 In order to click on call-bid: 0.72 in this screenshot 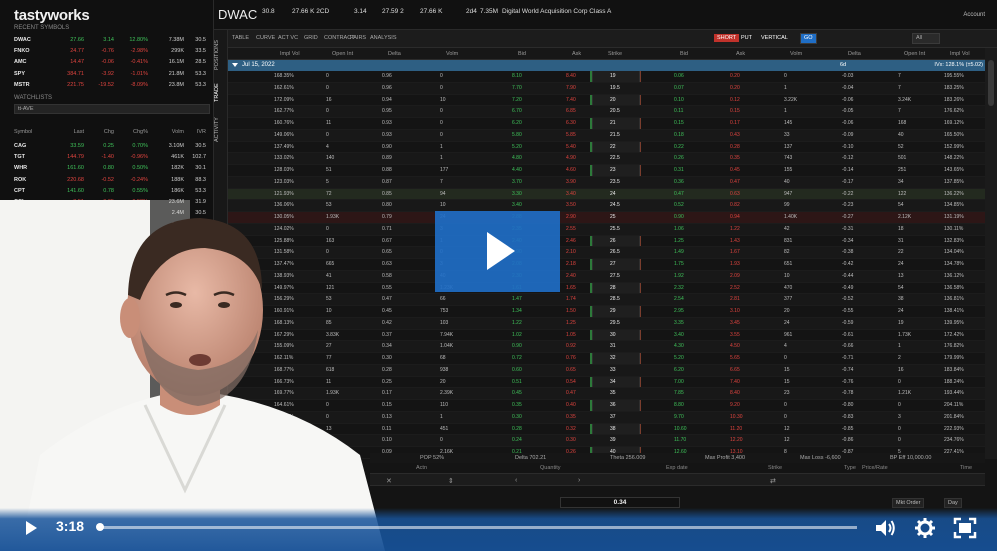, I will do `click(517, 358)`.